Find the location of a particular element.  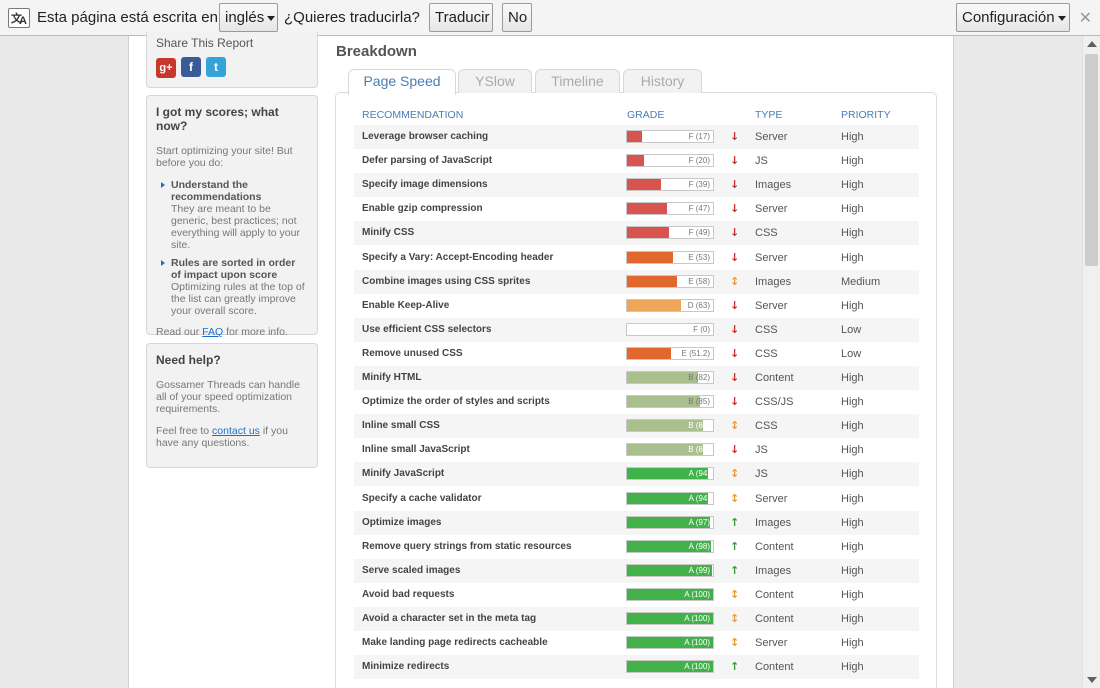

col-recommendation: RECOMMENDATION is located at coordinates (412, 115).